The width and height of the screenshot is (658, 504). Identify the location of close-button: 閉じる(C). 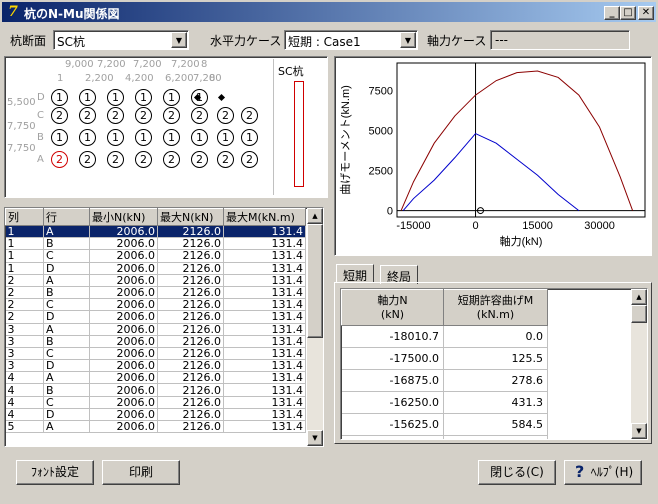
(517, 472).